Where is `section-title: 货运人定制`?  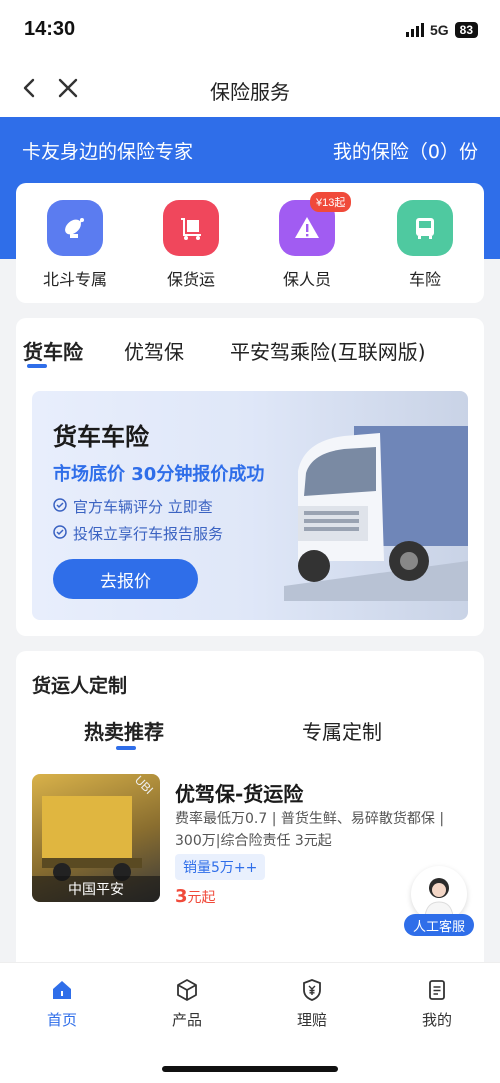 section-title: 货运人定制 is located at coordinates (80, 686).